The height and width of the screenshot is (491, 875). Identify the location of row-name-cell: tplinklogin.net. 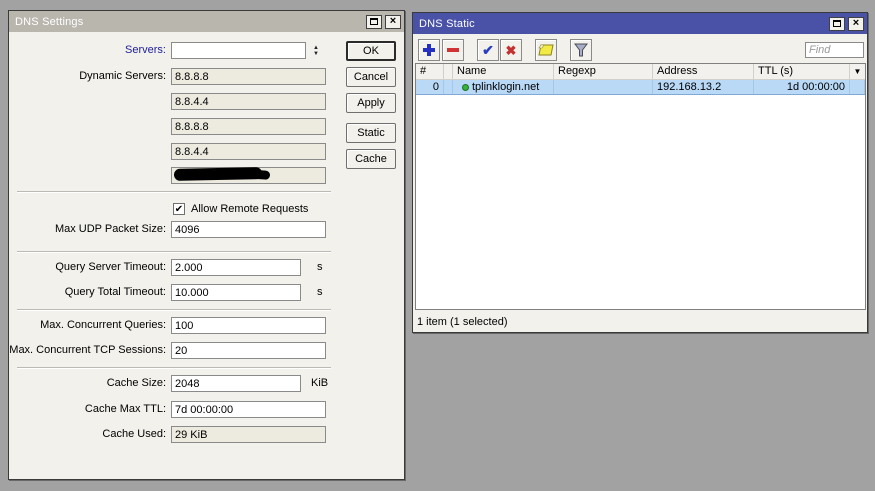
(503, 87).